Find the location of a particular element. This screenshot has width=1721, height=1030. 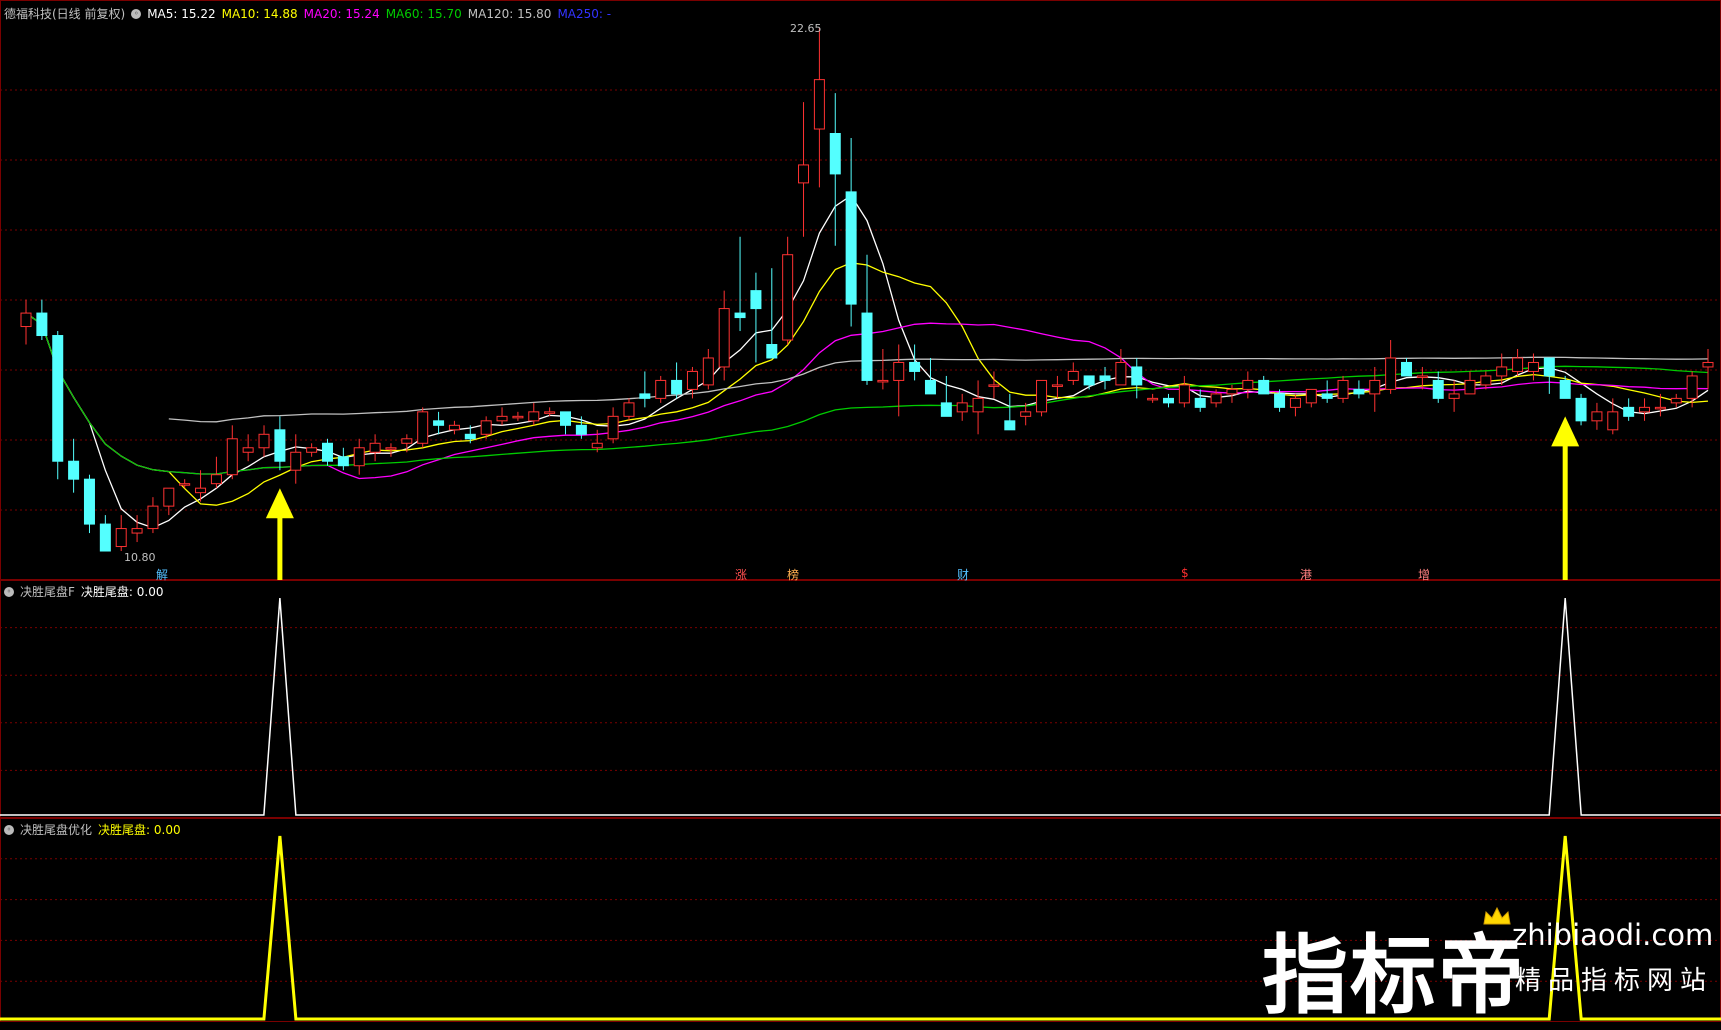

indicator1-legend: ◦ 决胜尾盘F 决胜尾盘: 0.00 is located at coordinates (83, 591).